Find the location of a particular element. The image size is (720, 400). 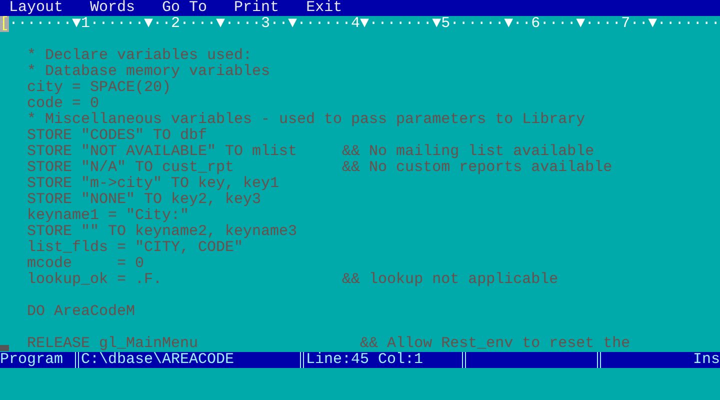

code-line: RELEASE gl_MainMenu && Allow Rest_env to reset the is located at coordinates (328, 344).